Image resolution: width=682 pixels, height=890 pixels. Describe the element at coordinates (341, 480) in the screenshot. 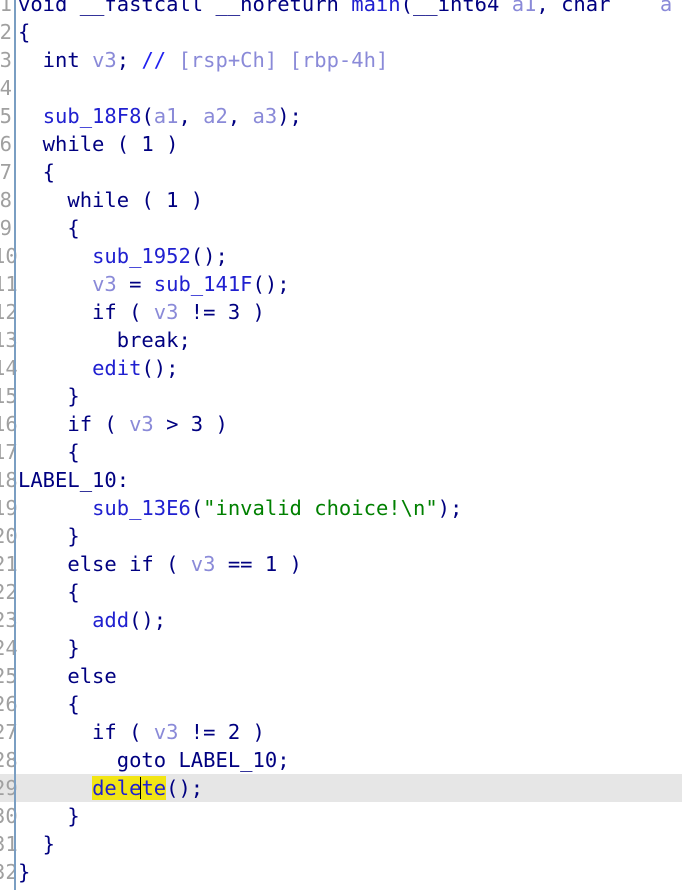

I see `code-line: 18LABEL_10:` at that location.